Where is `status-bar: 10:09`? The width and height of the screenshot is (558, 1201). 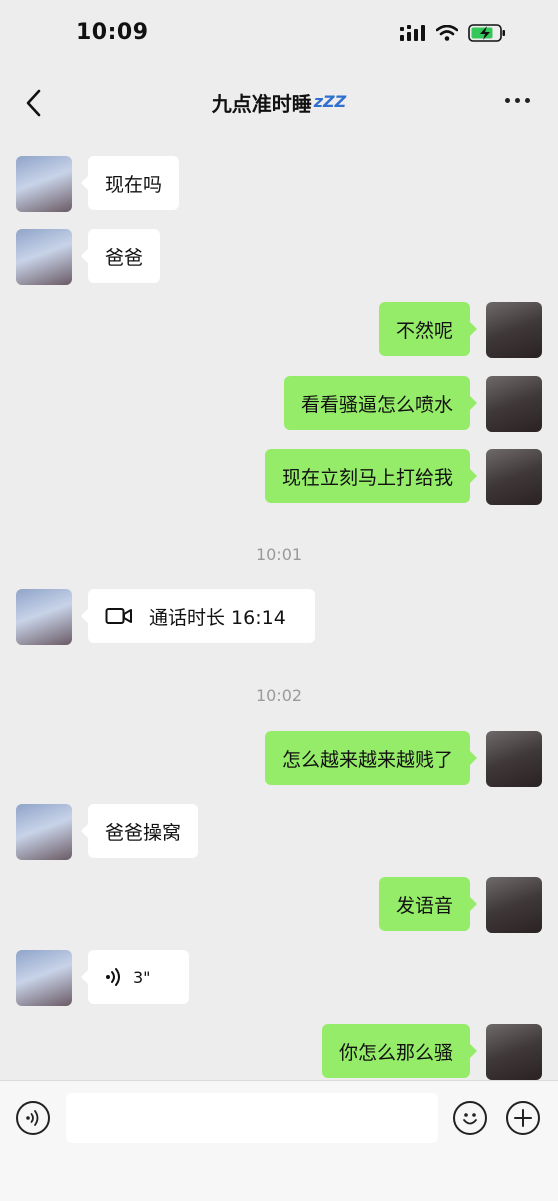 status-bar: 10:09 is located at coordinates (279, 35).